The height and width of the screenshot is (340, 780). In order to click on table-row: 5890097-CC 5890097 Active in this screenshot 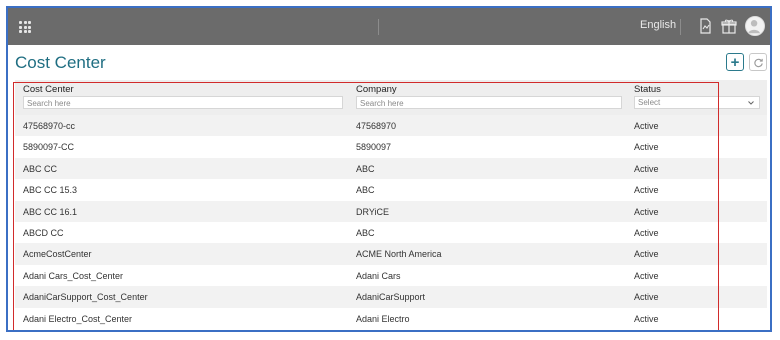, I will do `click(391, 147)`.